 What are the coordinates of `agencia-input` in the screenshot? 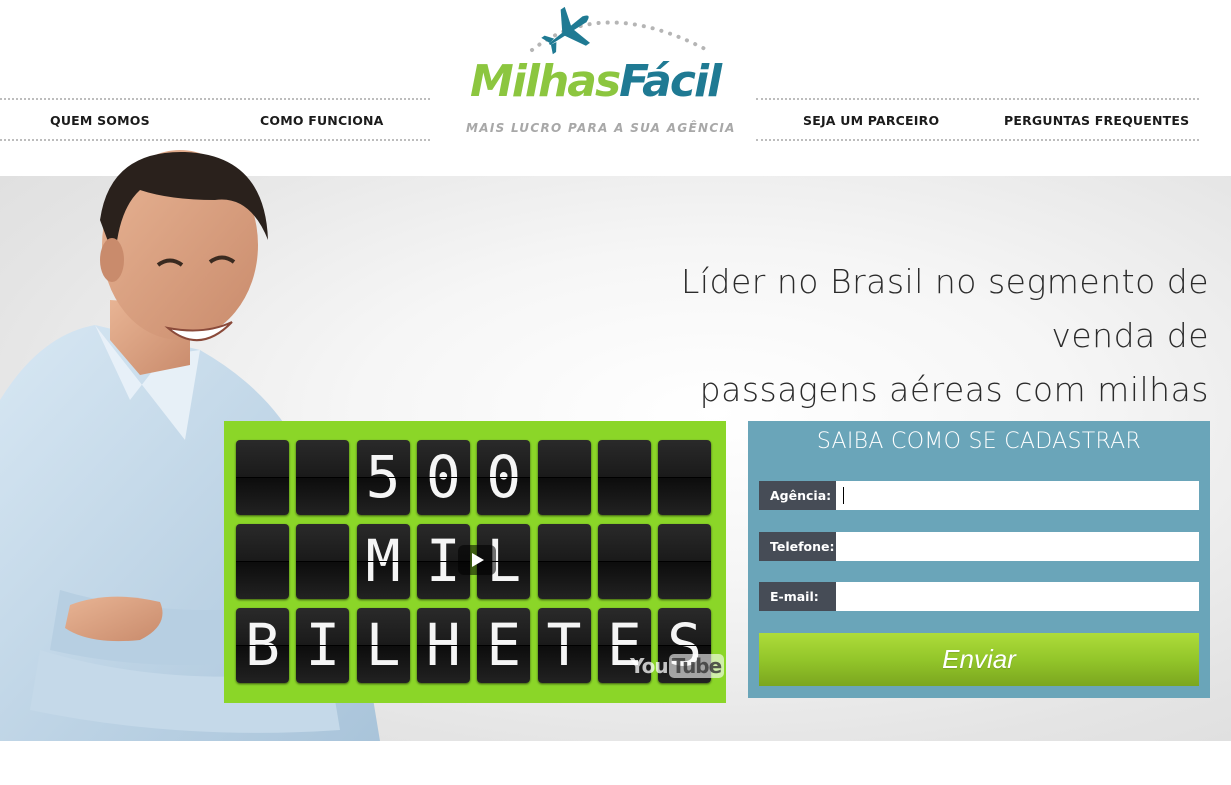 It's located at (1017, 495).